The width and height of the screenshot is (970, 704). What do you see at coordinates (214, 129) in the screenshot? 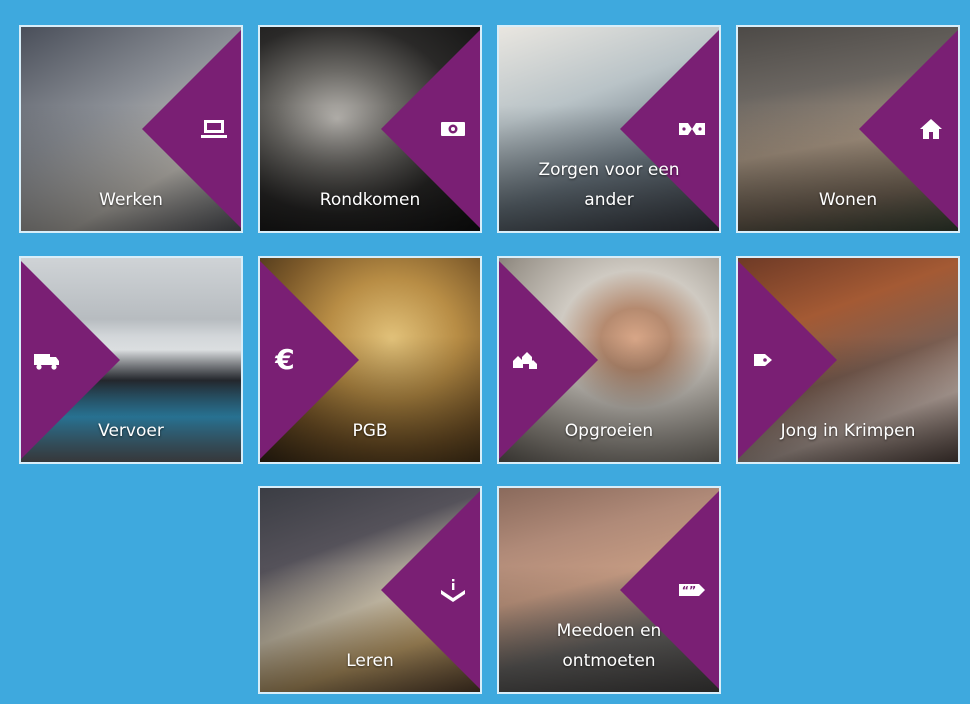
I see `computer-icon` at bounding box center [214, 129].